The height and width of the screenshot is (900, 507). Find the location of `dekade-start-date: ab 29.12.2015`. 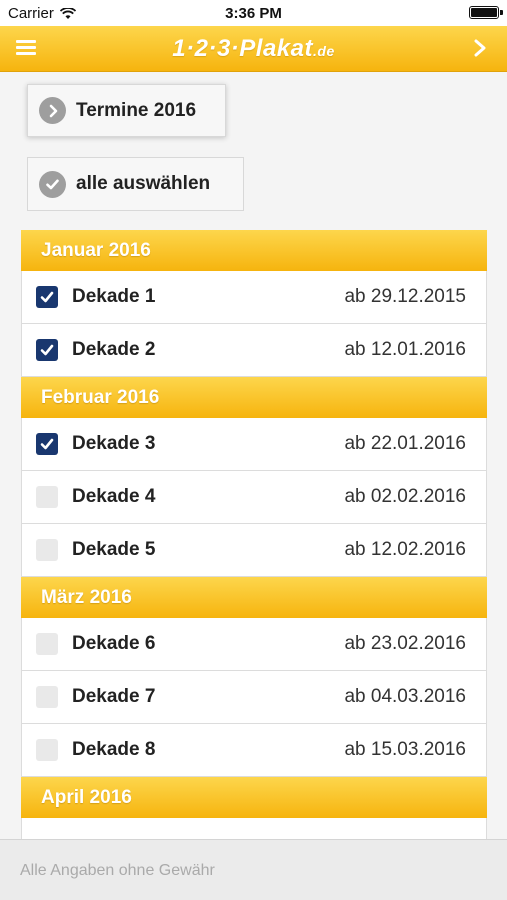

dekade-start-date: ab 29.12.2015 is located at coordinates (405, 296).